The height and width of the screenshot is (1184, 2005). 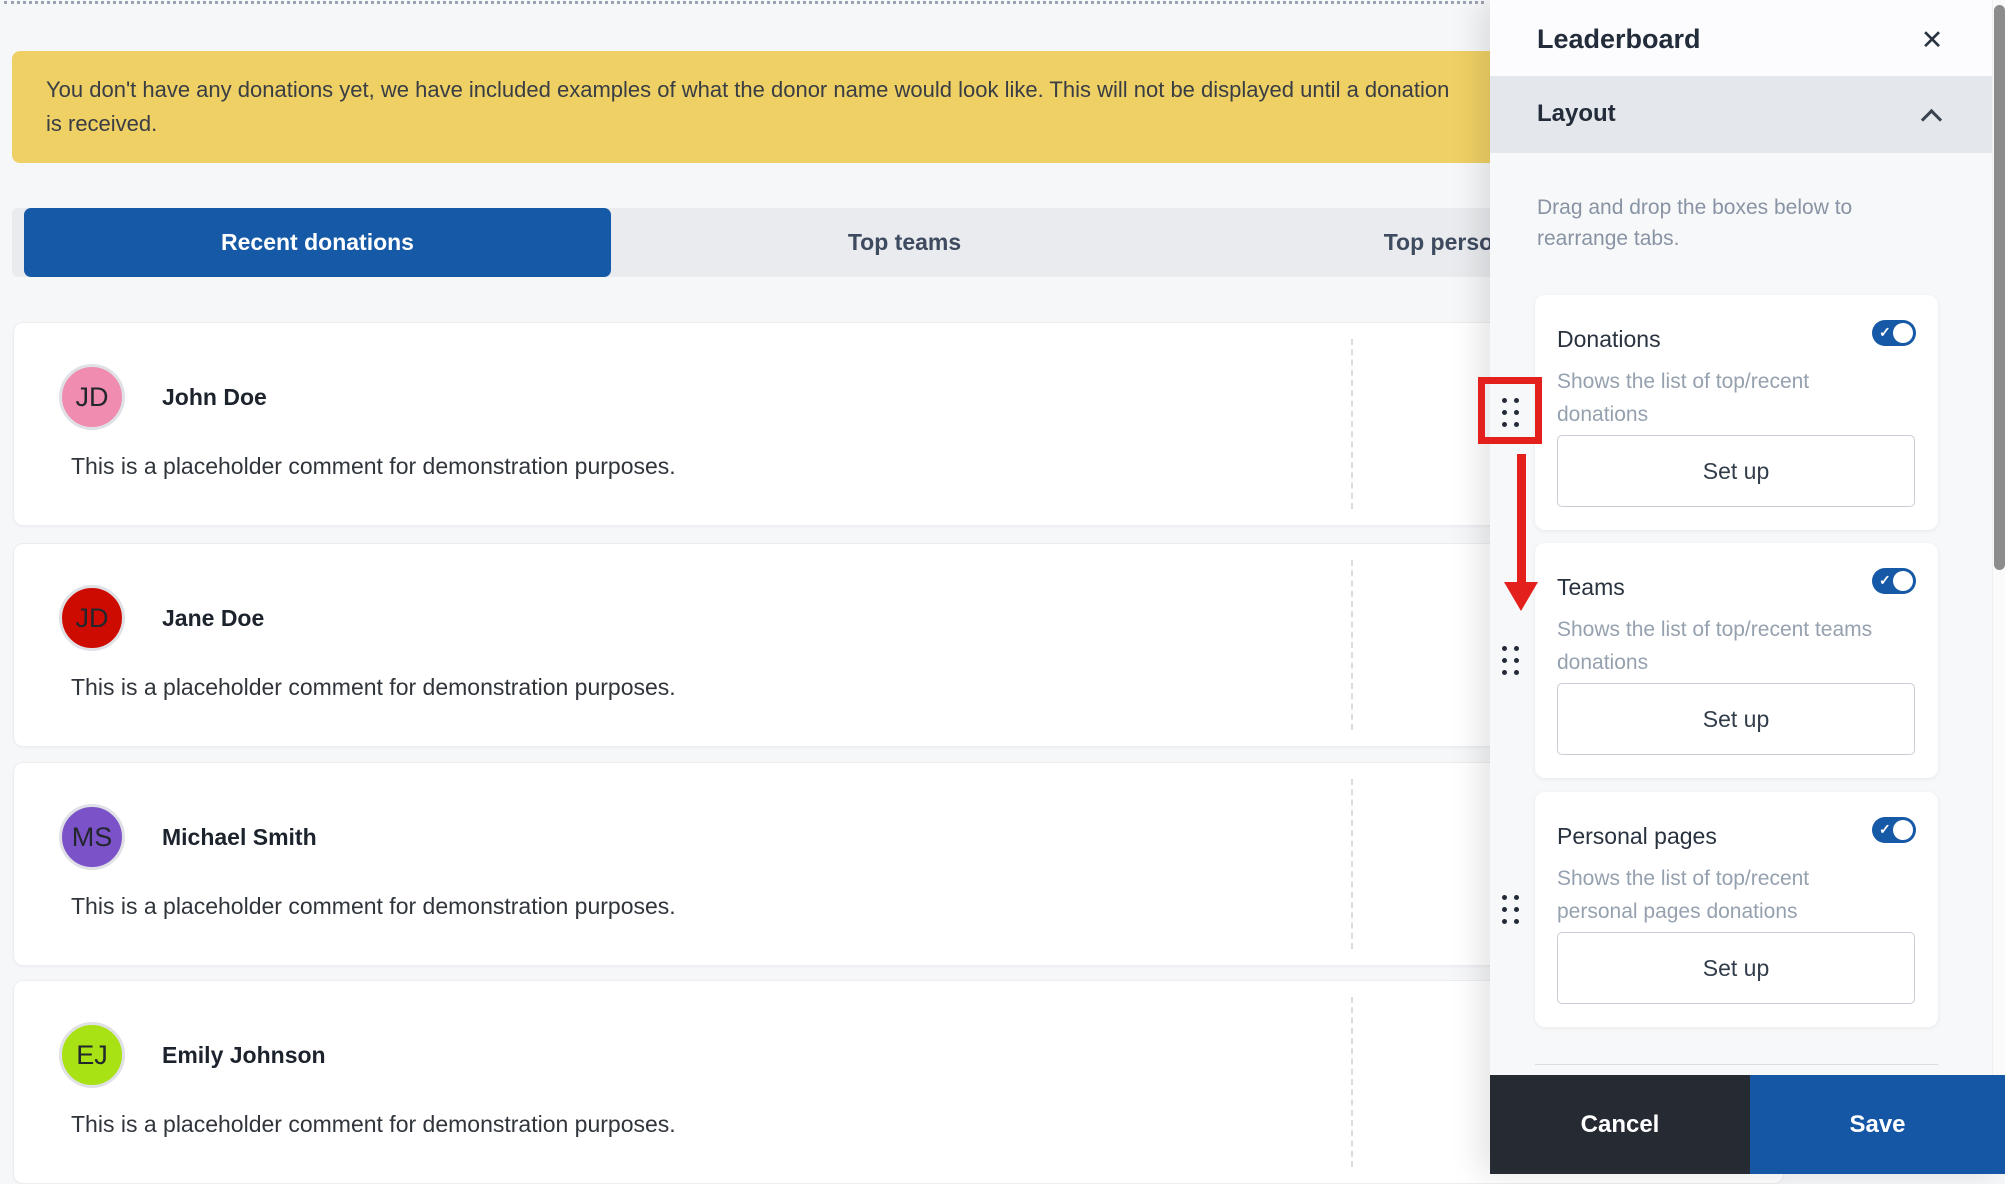 I want to click on top-dotted-border, so click(x=744, y=2).